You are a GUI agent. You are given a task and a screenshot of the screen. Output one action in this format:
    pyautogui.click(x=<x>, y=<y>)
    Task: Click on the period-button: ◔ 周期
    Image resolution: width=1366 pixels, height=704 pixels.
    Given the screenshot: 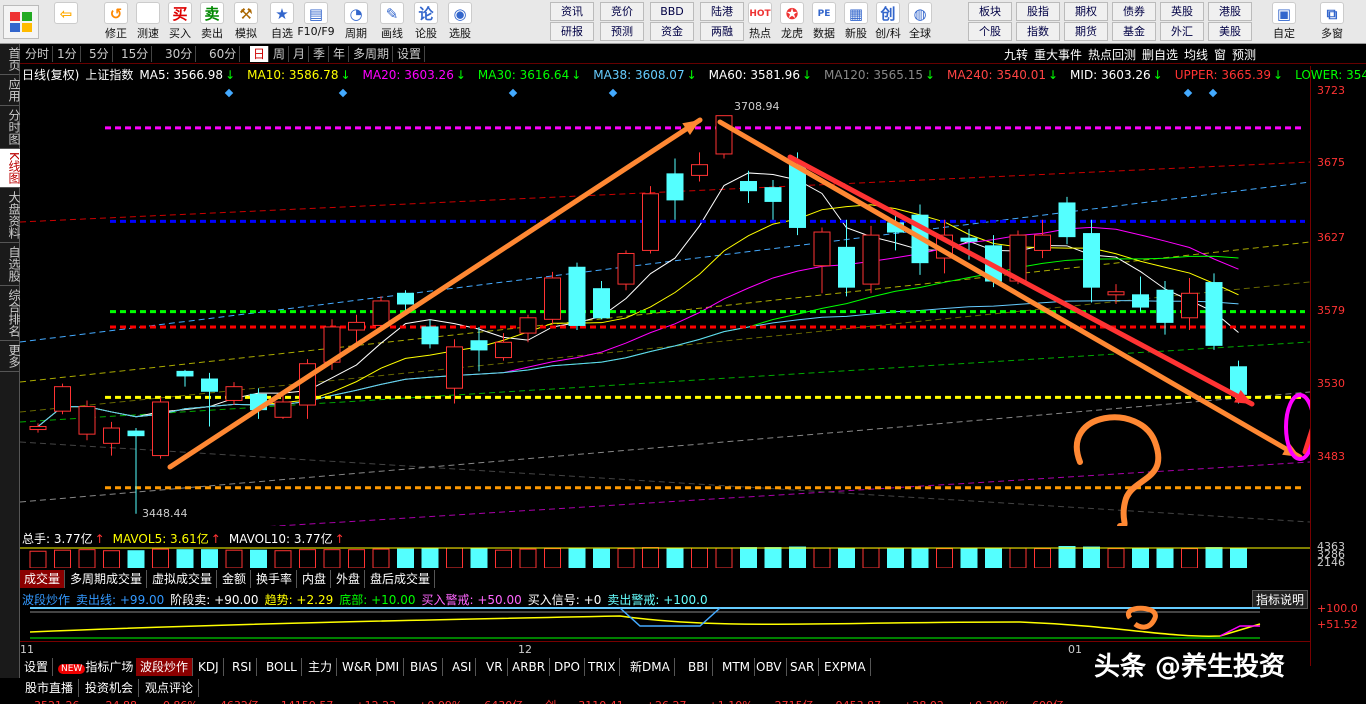 What is the action you would take?
    pyautogui.click(x=356, y=22)
    